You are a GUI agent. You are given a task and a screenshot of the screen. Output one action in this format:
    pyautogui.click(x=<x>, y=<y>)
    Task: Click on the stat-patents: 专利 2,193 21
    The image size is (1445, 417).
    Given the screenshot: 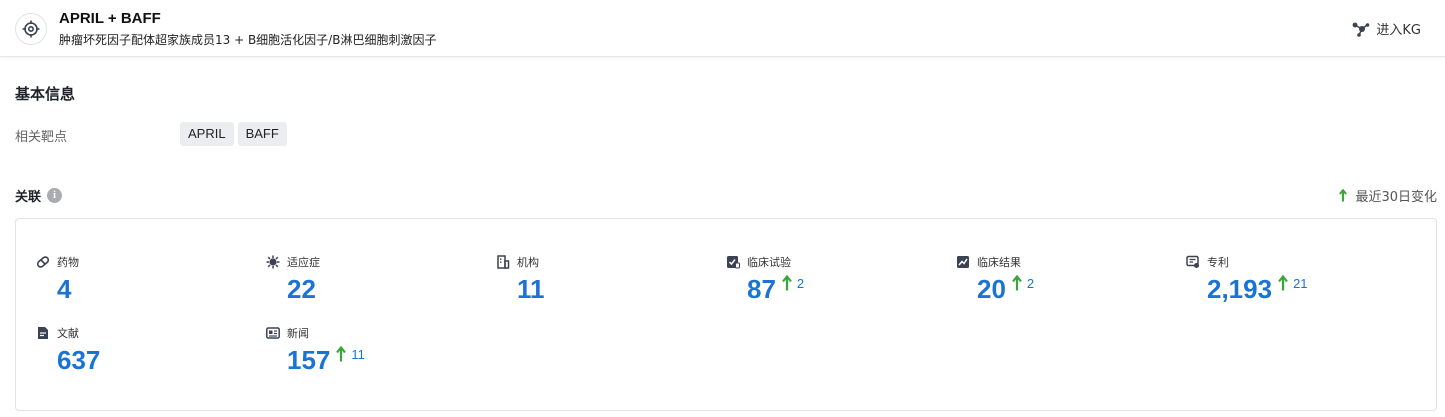 What is the action you would take?
    pyautogui.click(x=1286, y=285)
    